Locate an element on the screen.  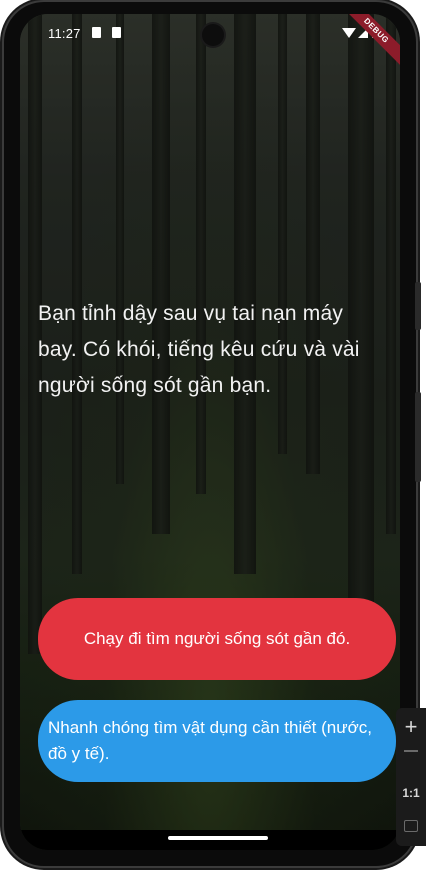
navigation-bar is located at coordinates (210, 840).